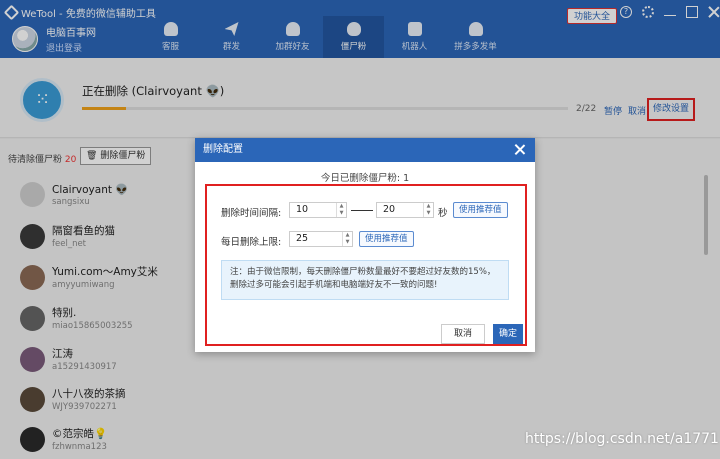  What do you see at coordinates (365, 178) in the screenshot?
I see `today-deleted-count: 今日已删除僵尸粉: 1` at bounding box center [365, 178].